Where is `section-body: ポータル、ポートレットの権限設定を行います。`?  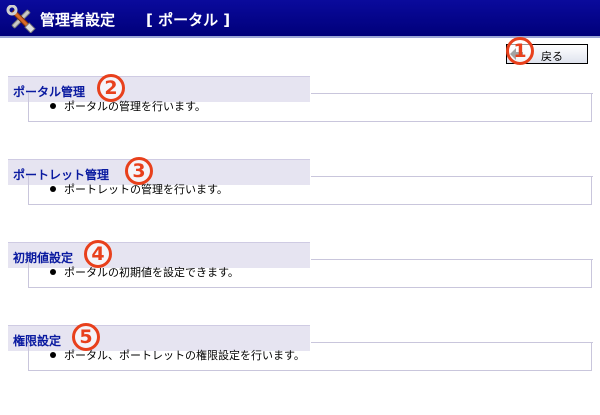 section-body: ポータル、ポートレットの権限設定を行います。 is located at coordinates (310, 356).